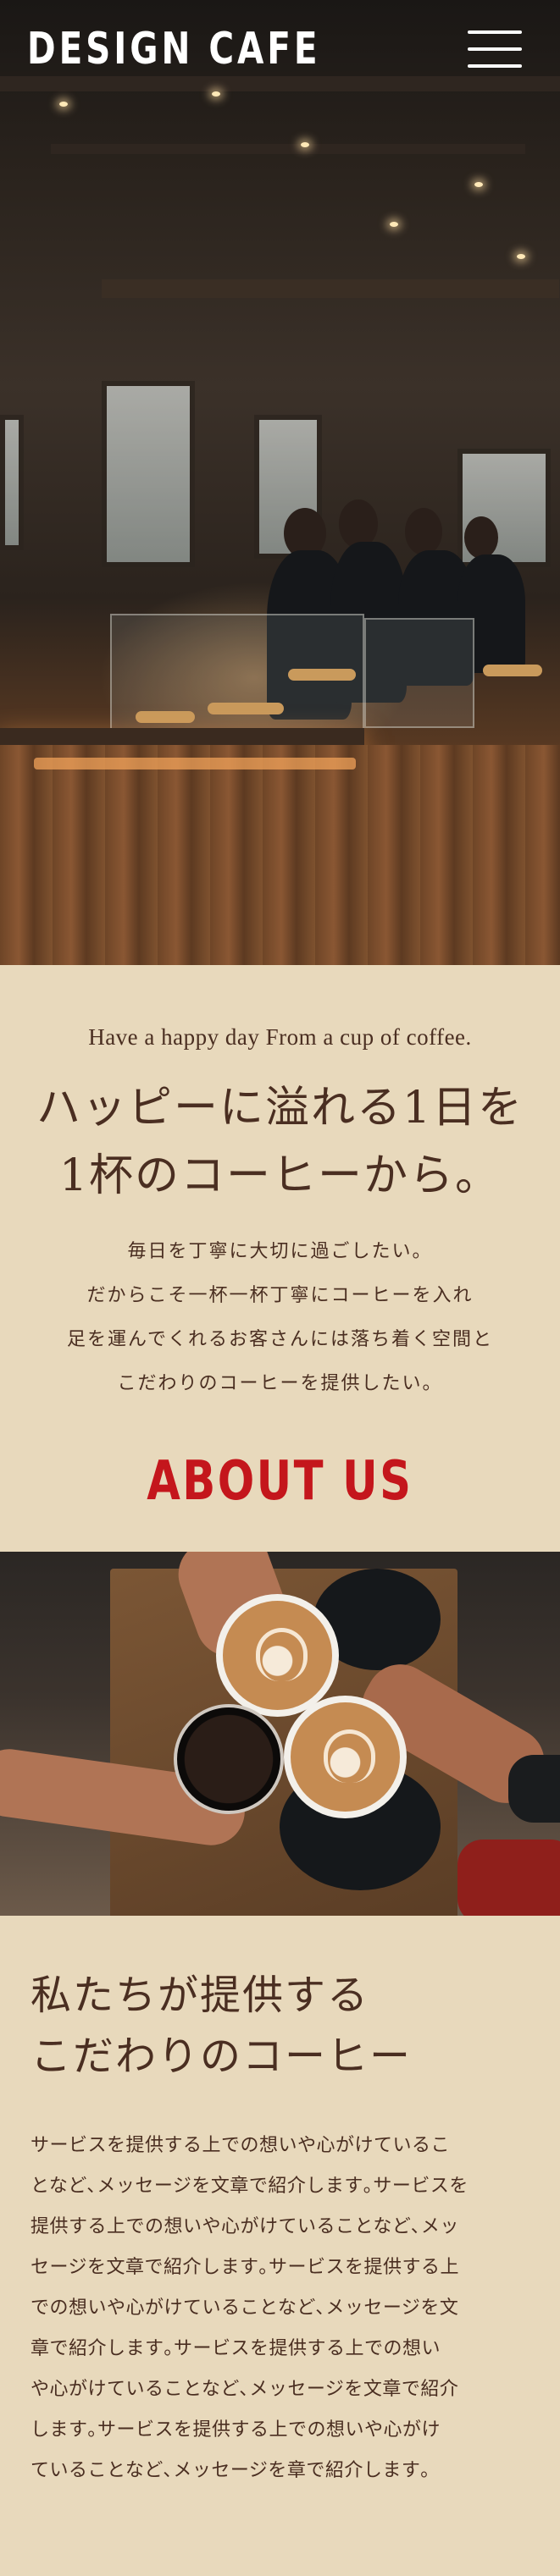  Describe the element at coordinates (244, 2226) in the screenshot. I see `offer-line: 提供する上での想いや心がけていることなど､メッ` at that location.